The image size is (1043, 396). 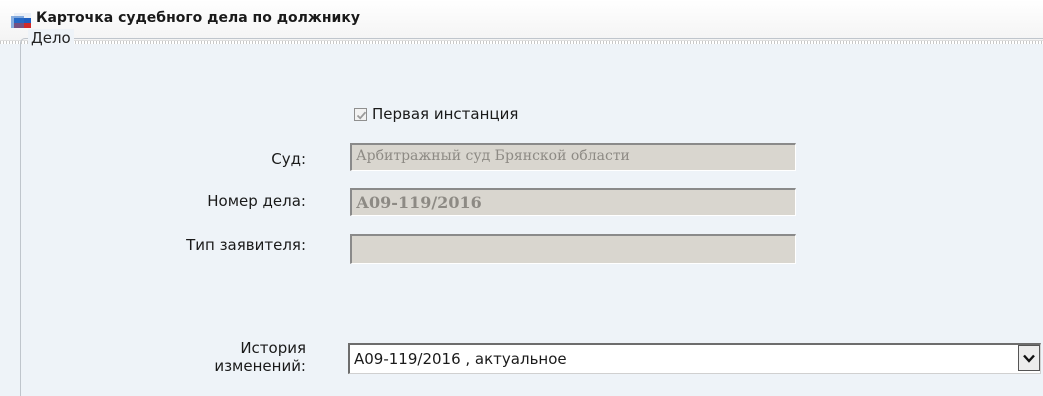 What do you see at coordinates (445, 114) in the screenshot?
I see `first-instance-label: Первая инстанция` at bounding box center [445, 114].